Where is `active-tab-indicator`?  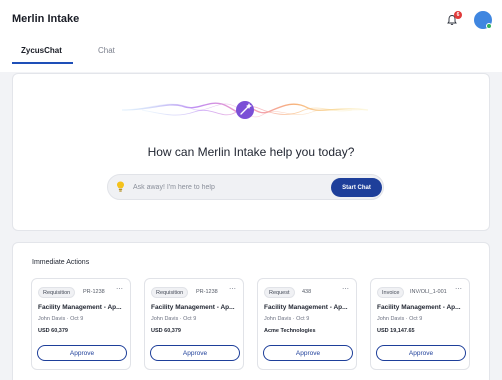 active-tab-indicator is located at coordinates (42, 63).